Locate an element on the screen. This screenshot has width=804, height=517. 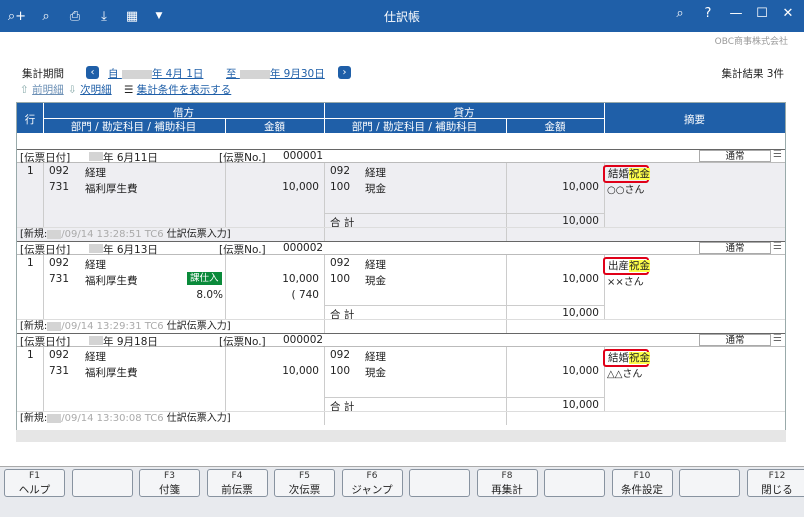
period-prev-button: ‹ is located at coordinates (92, 72).